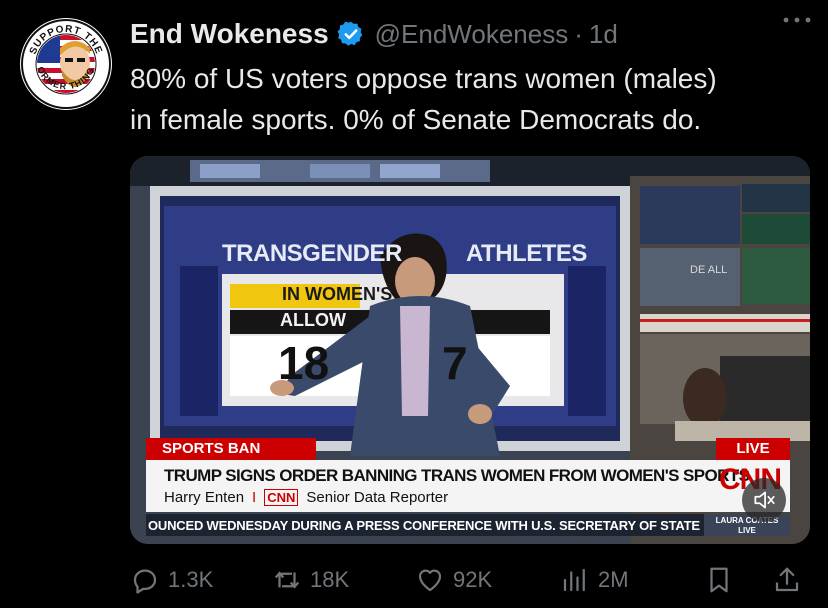  I want to click on action-bar: 1.3K 18K 92K 2M, so click(469, 580).